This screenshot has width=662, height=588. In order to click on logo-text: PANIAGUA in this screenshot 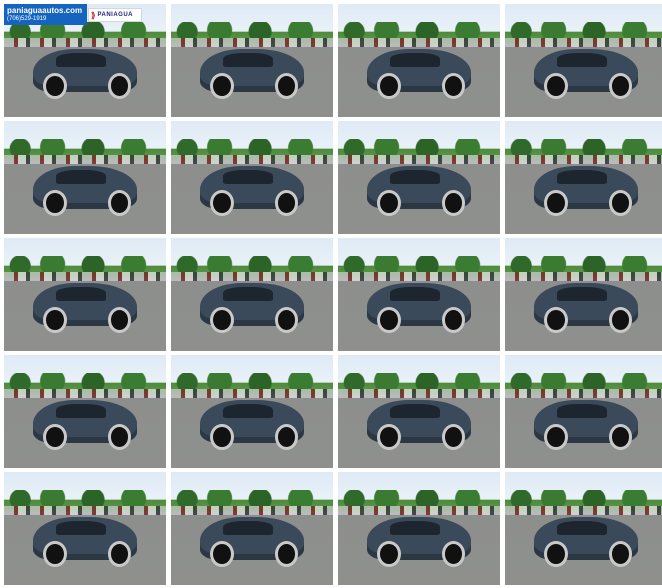, I will do `click(115, 15)`.